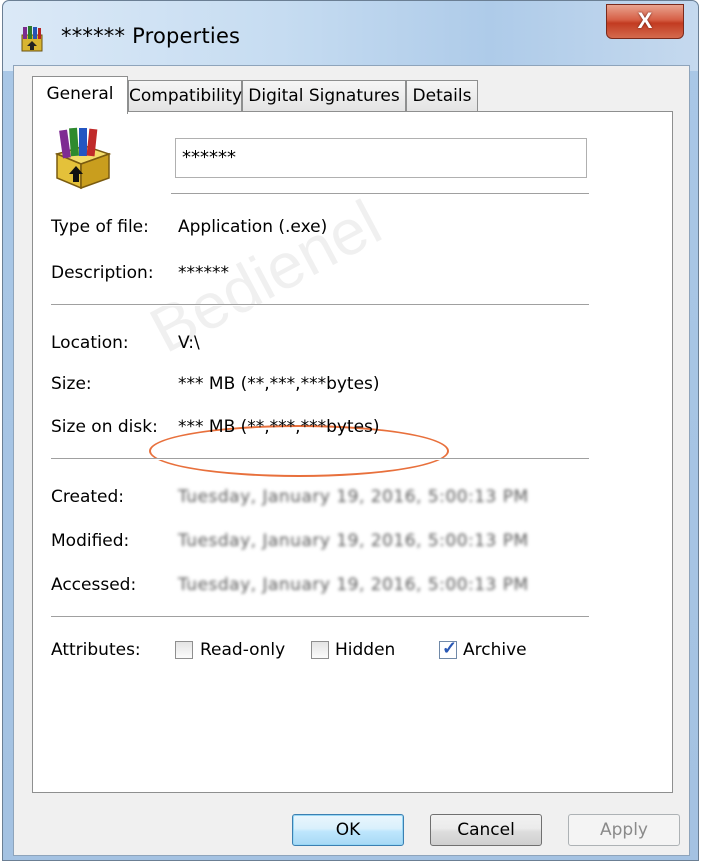 The image size is (701, 861). What do you see at coordinates (71, 384) in the screenshot?
I see `size-label: Size:` at bounding box center [71, 384].